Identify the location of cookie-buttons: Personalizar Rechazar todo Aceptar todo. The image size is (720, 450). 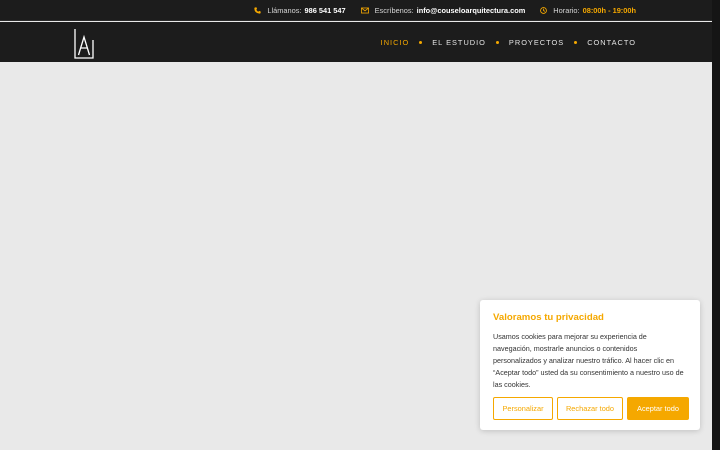
(591, 408).